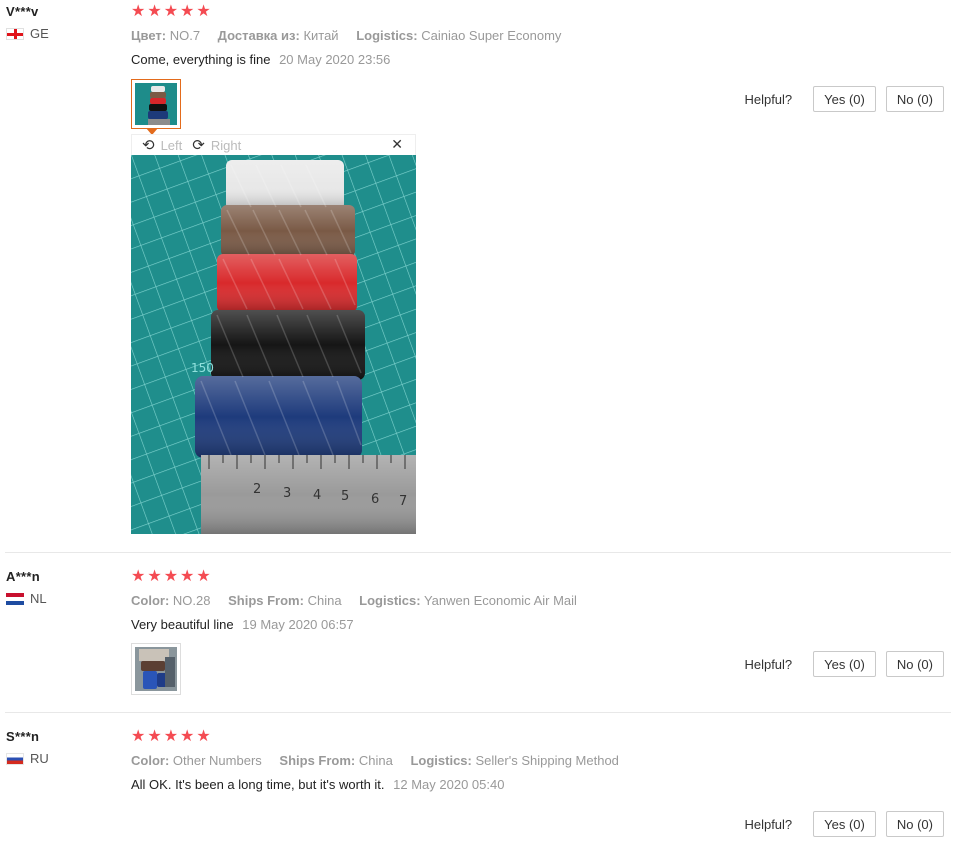 This screenshot has width=961, height=843. I want to click on rotate-left-button: ⟲ Left, so click(162, 145).